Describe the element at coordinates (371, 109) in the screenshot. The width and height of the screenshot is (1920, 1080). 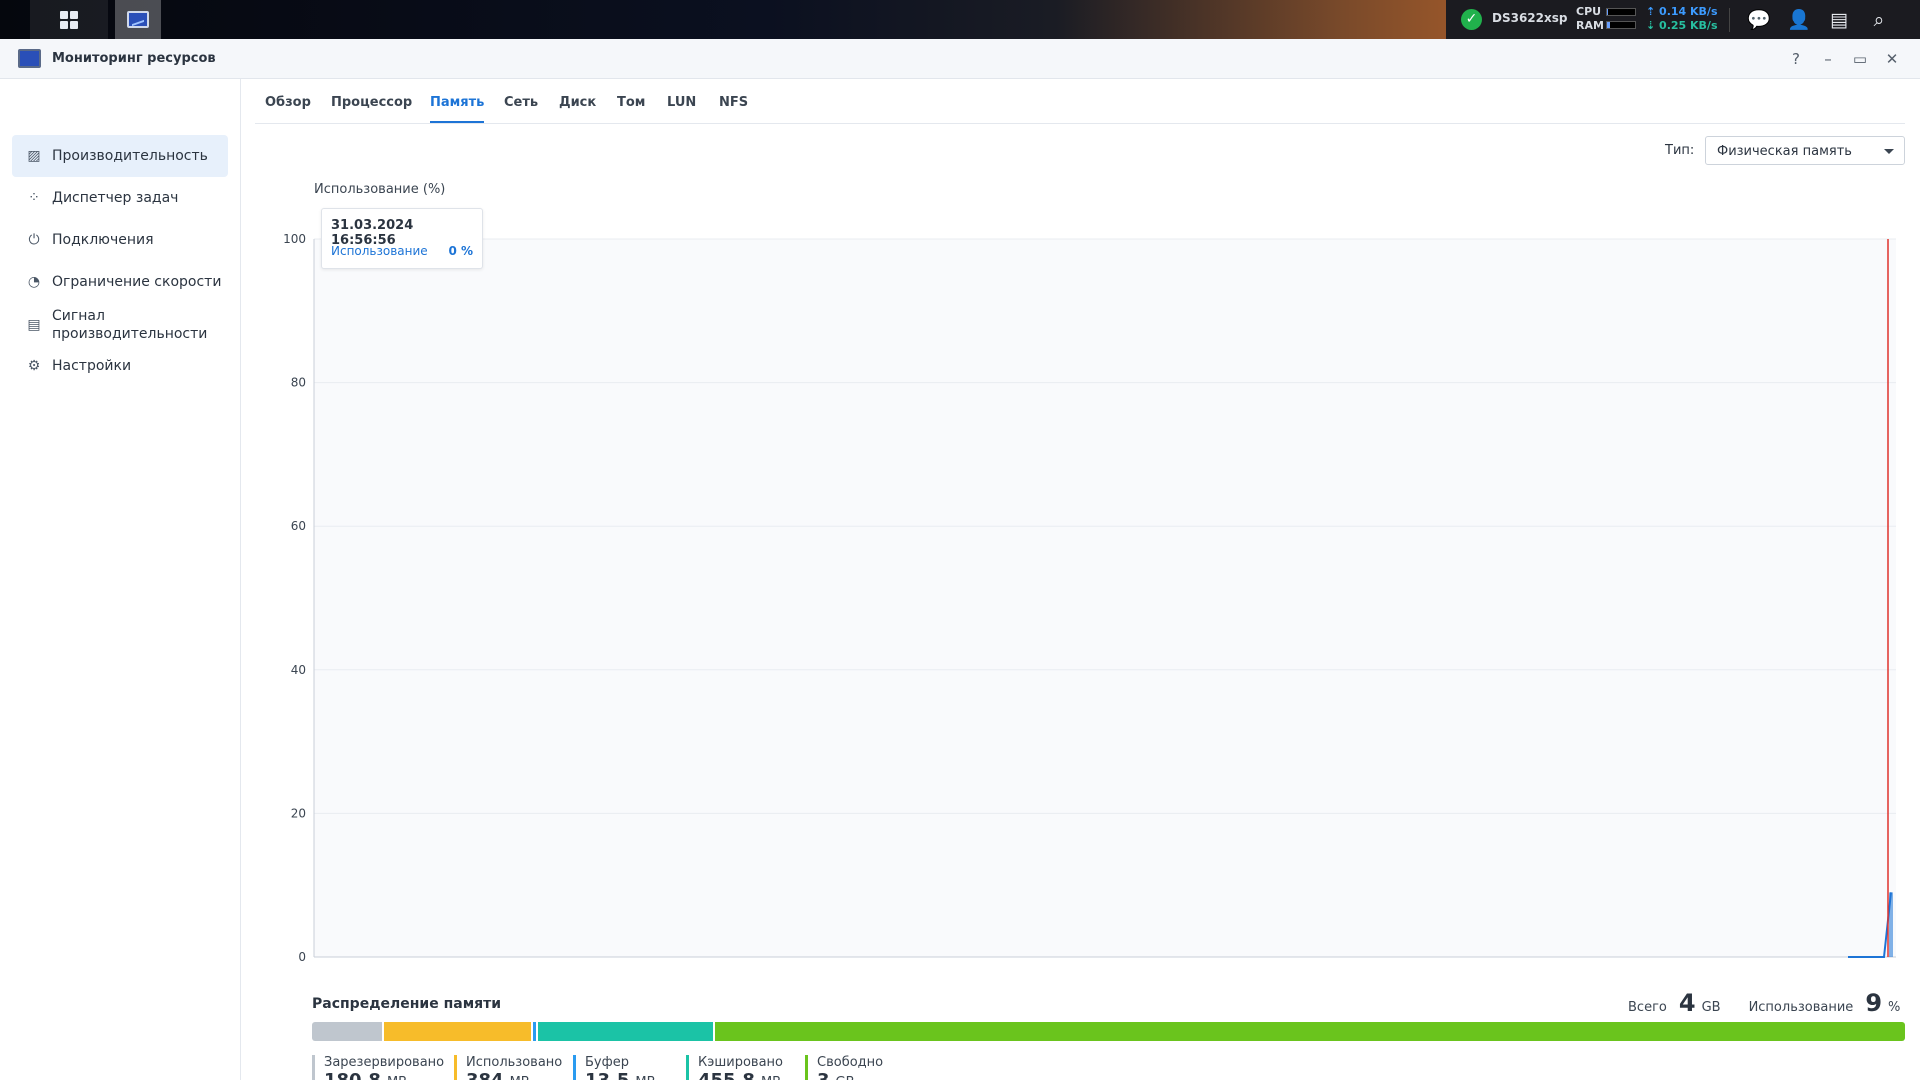
I see `tab-cpu: Процессор` at that location.